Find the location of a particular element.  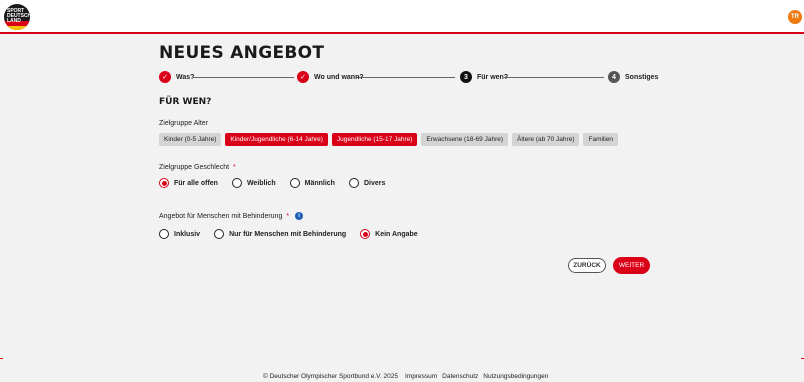

radio-maennlich: Männlich is located at coordinates (312, 183).